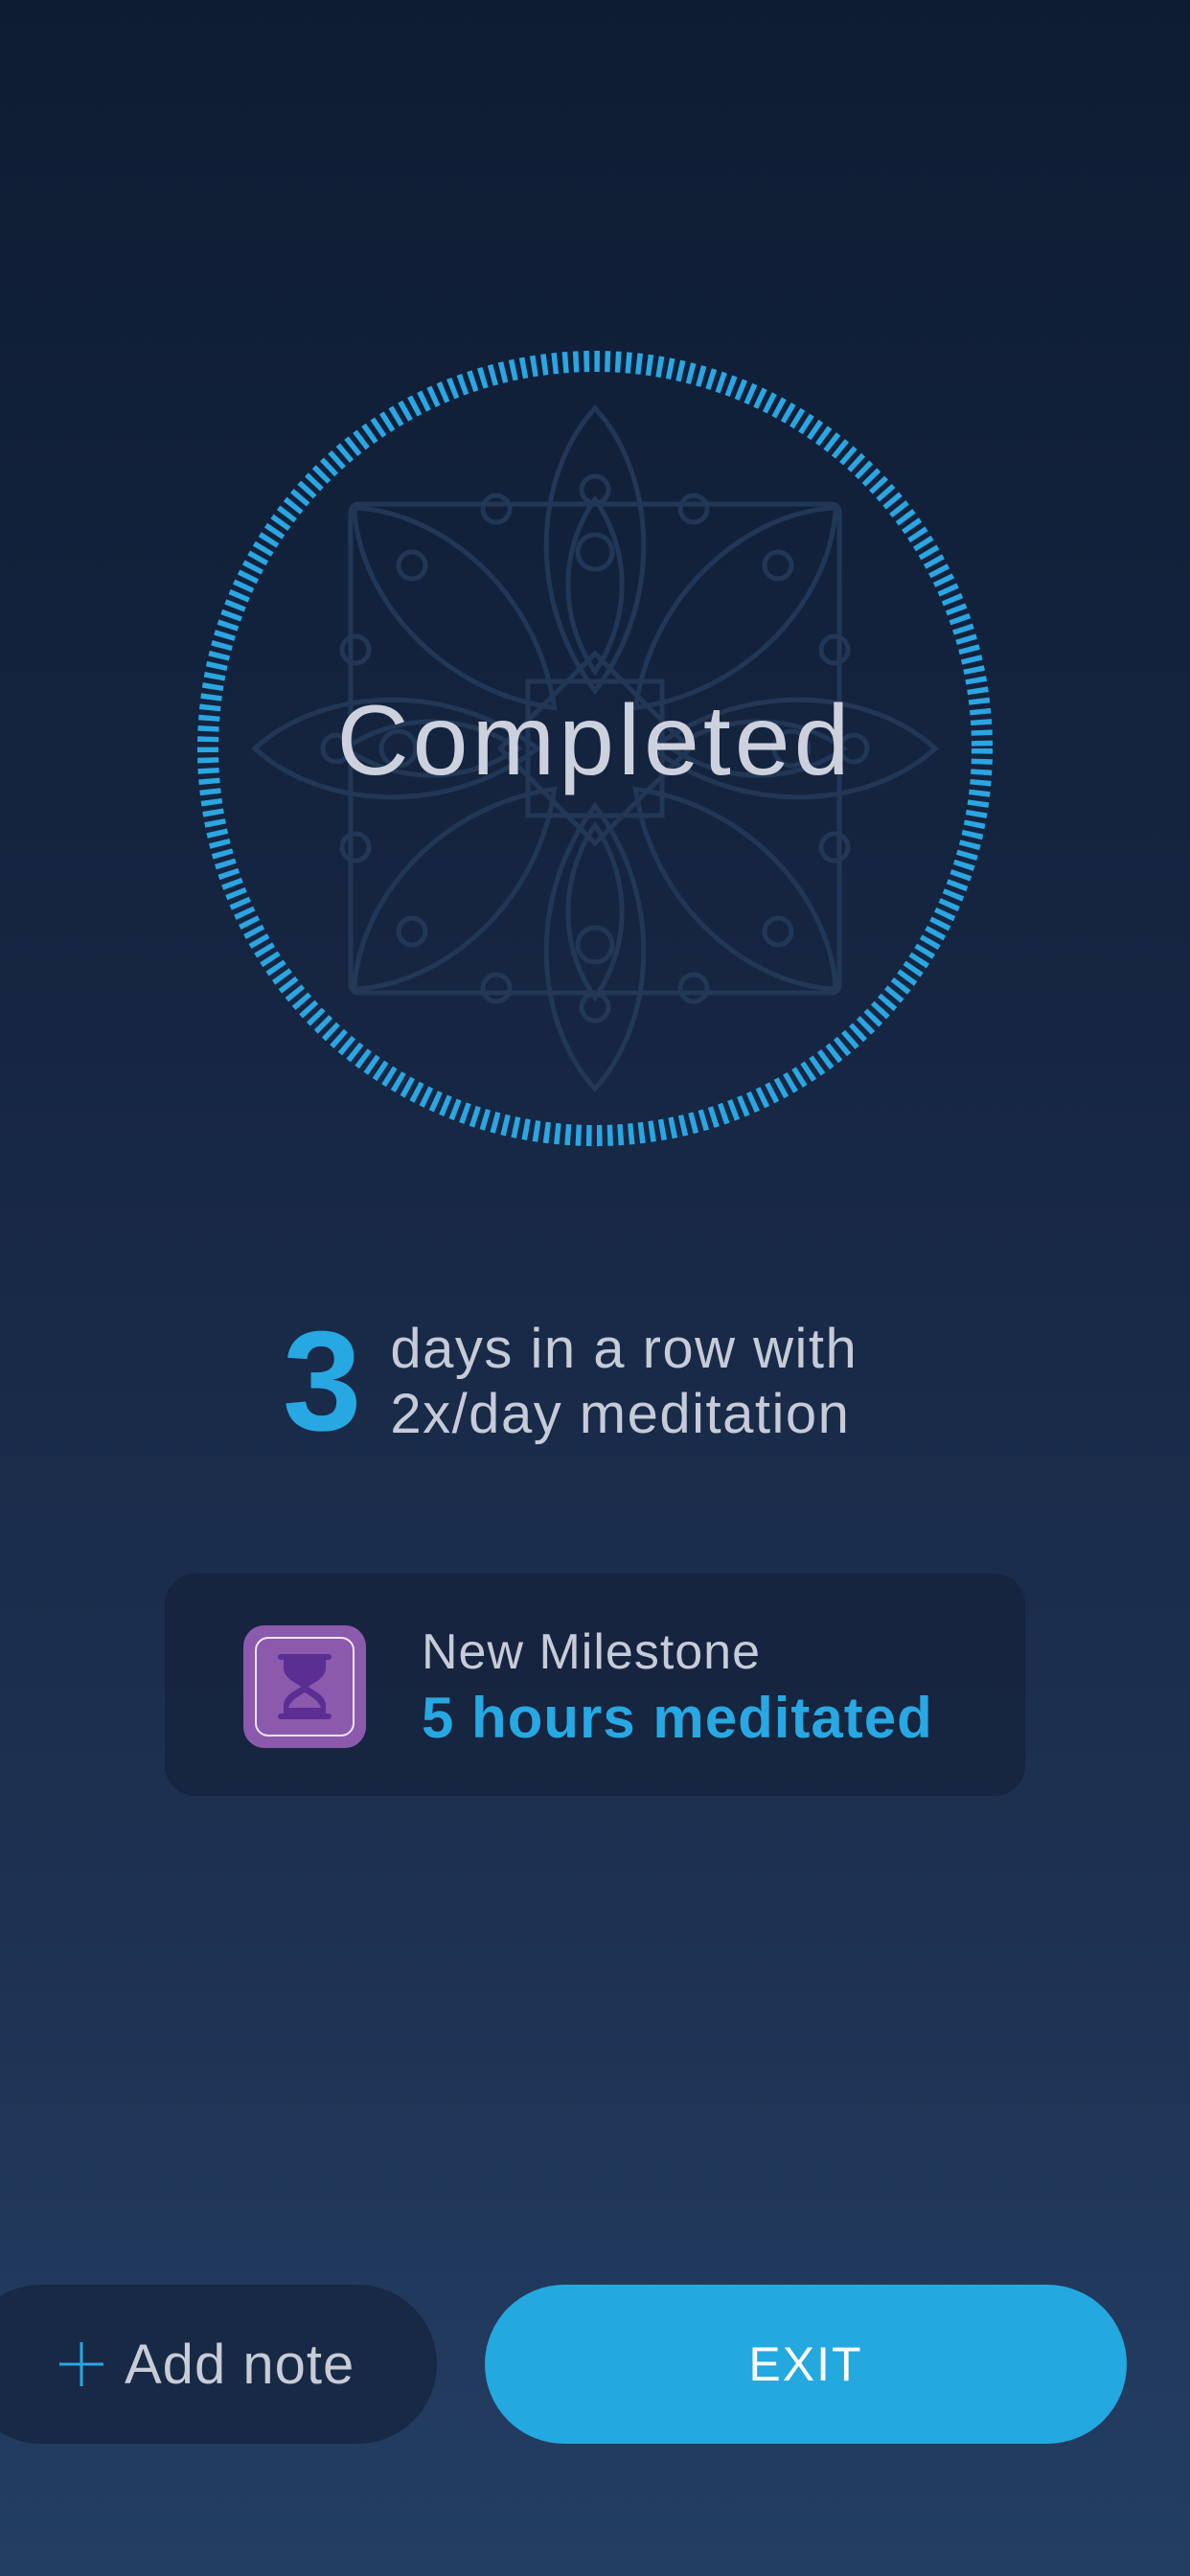 Image resolution: width=1190 pixels, height=2576 pixels. What do you see at coordinates (592, 1652) in the screenshot?
I see `milestone-kicker: New Milestone` at bounding box center [592, 1652].